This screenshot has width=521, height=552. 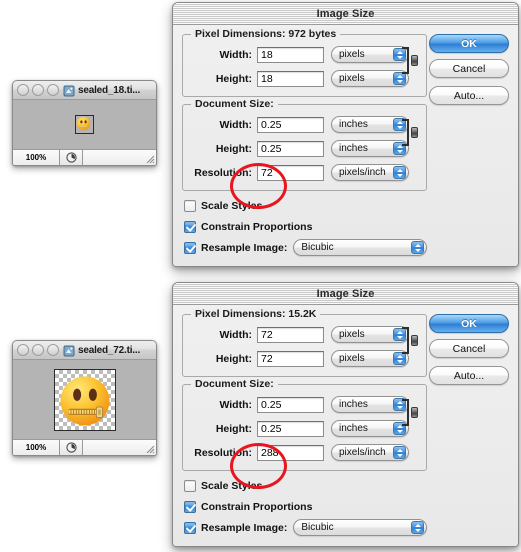 What do you see at coordinates (362, 172) in the screenshot?
I see `doc-resolution-unit-value: pixels/inch` at bounding box center [362, 172].